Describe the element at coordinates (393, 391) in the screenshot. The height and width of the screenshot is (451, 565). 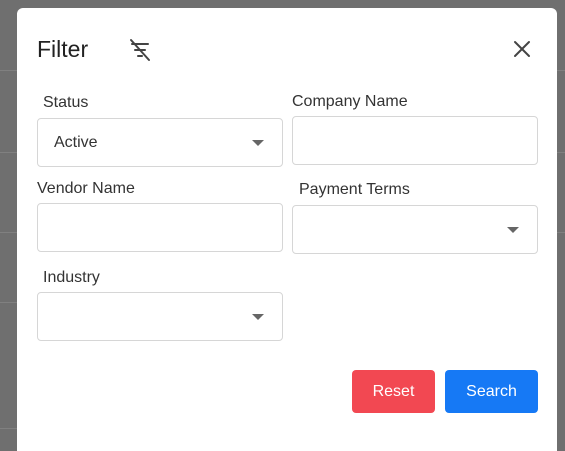
I see `reset-button: Reset` at that location.